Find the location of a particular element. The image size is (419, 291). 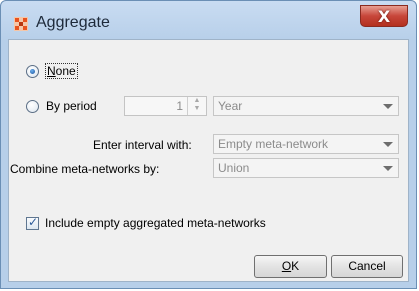

combine-select: Union is located at coordinates (306, 168).